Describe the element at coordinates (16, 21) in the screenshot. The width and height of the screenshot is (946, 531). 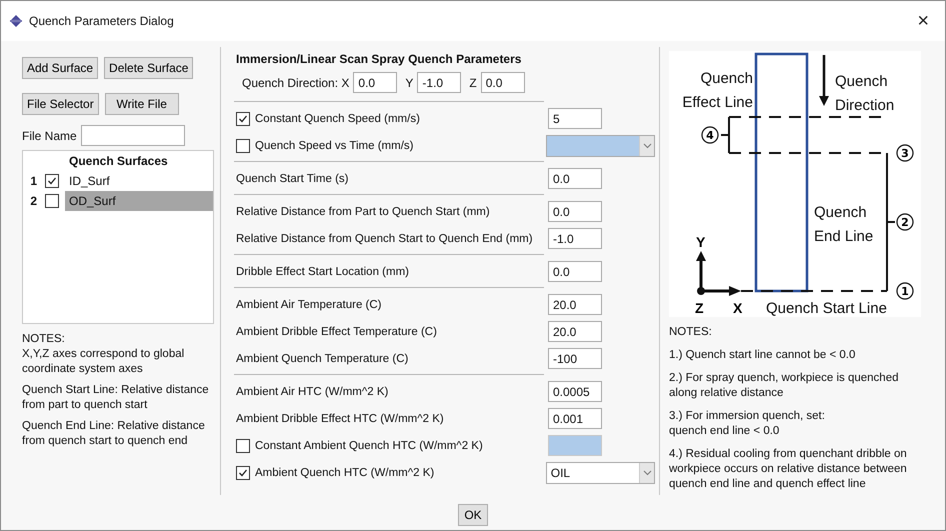
I see `app-icon` at that location.